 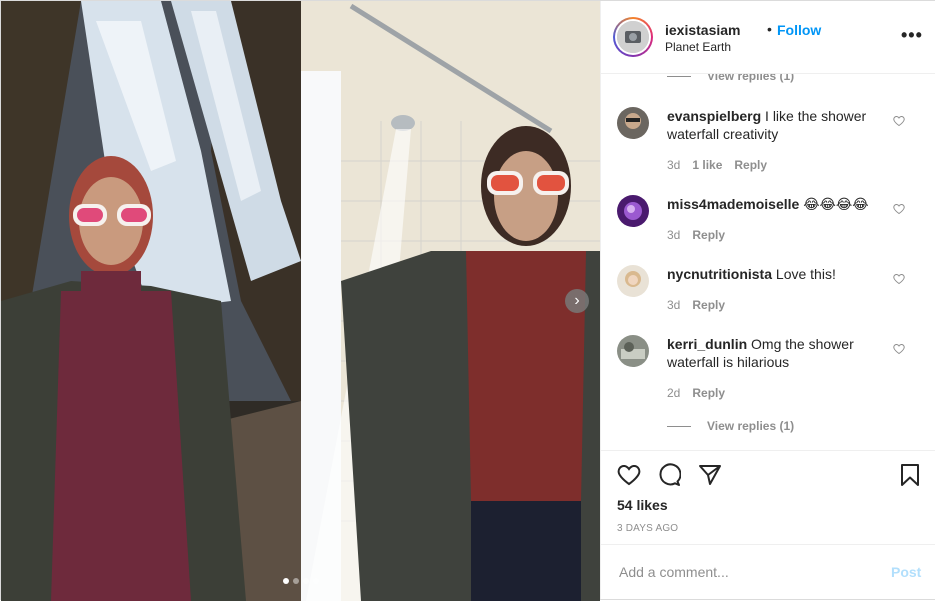 I want to click on commenter-username: nycnutritionista, so click(x=719, y=274).